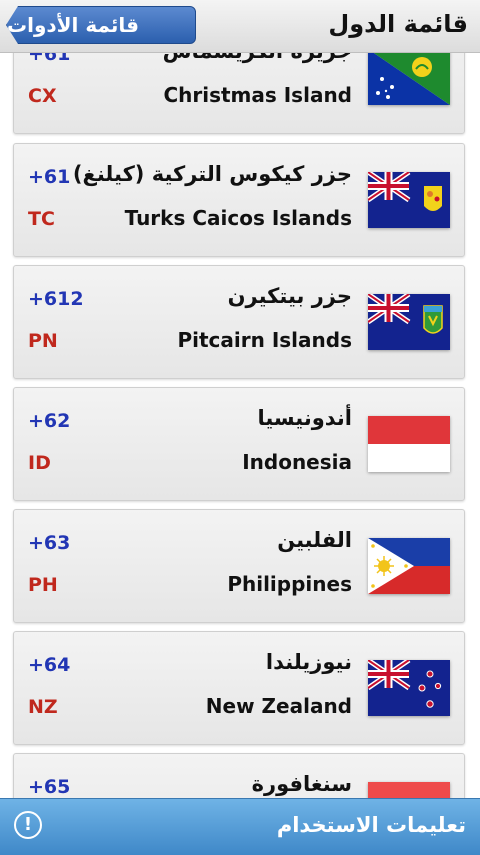 The image size is (480, 855). Describe the element at coordinates (314, 540) in the screenshot. I see `country-name-arabic: الفلبين` at that location.